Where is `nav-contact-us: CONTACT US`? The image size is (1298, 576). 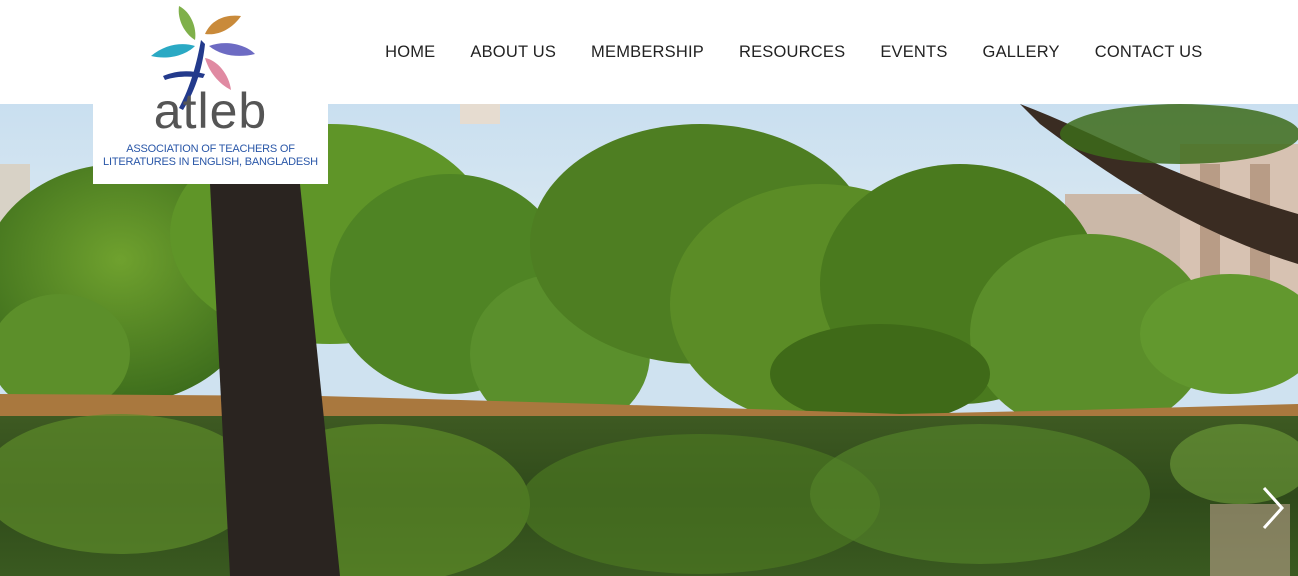 nav-contact-us: CONTACT US is located at coordinates (1148, 52).